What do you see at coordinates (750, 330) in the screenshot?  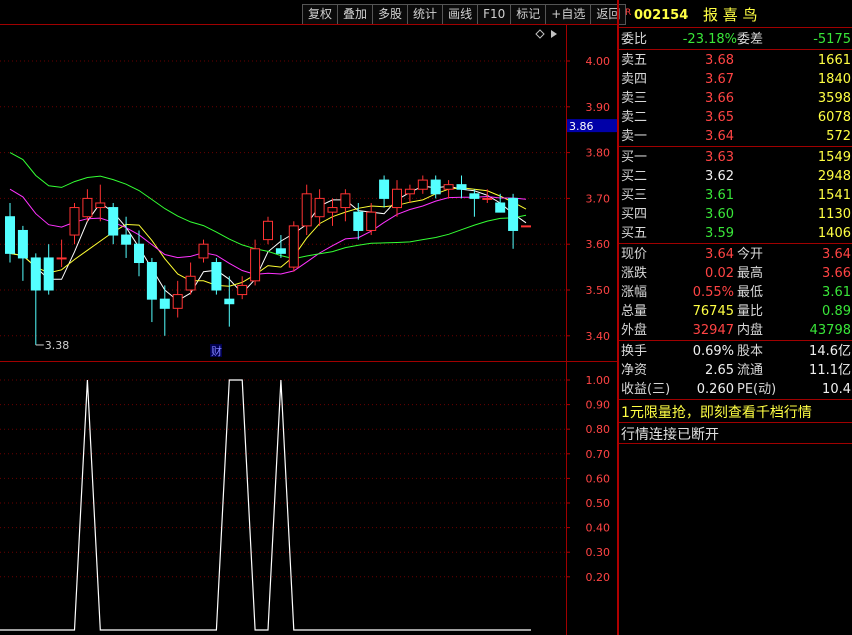 I see `stat-label: 内盘` at bounding box center [750, 330].